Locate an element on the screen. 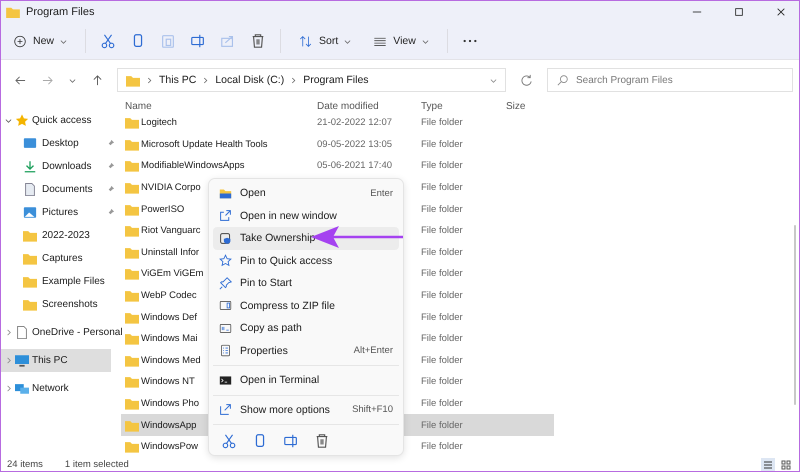  document-icon is located at coordinates (22, 332).